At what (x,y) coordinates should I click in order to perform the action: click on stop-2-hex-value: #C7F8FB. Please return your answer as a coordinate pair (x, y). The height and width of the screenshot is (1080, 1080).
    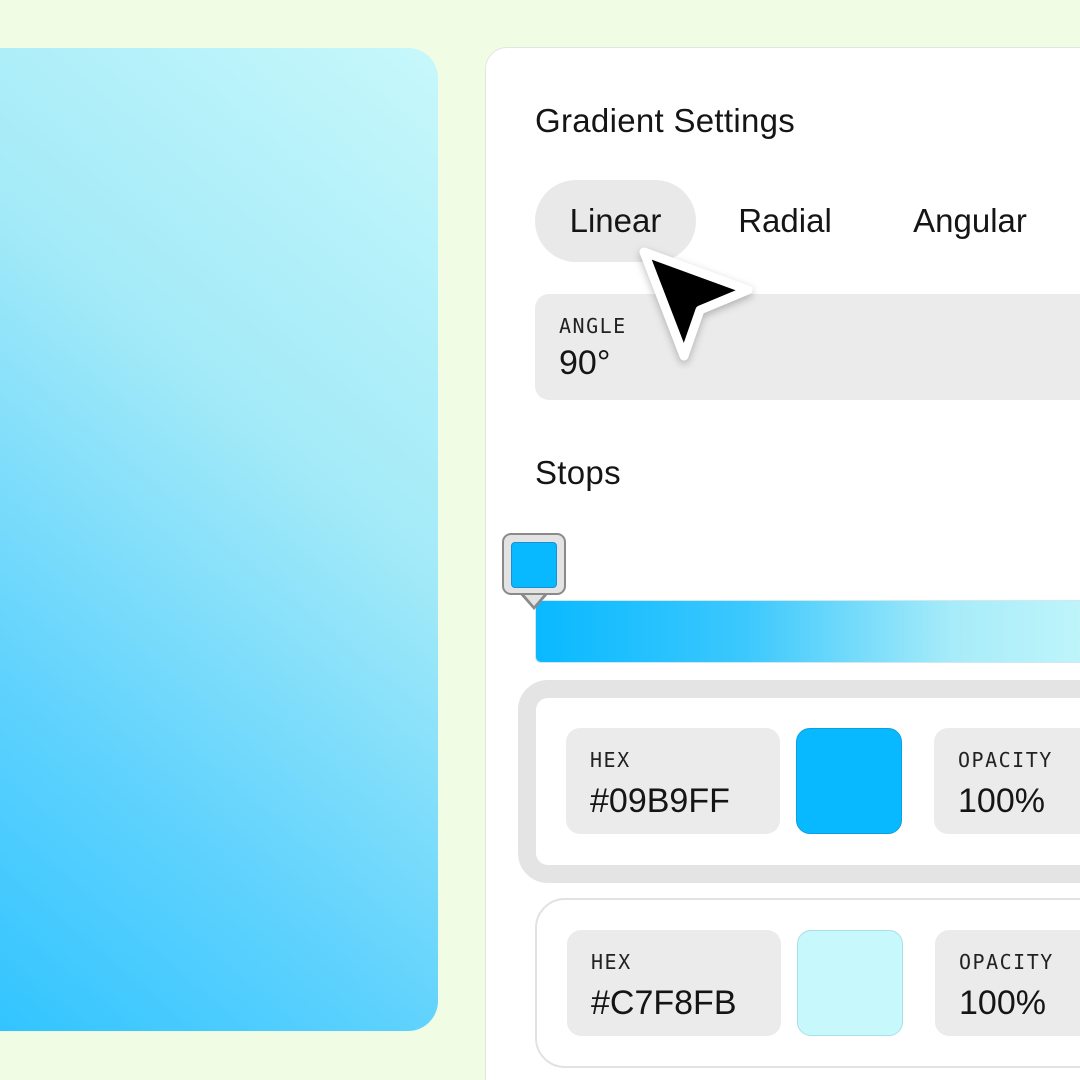
    Looking at the image, I should click on (664, 1003).